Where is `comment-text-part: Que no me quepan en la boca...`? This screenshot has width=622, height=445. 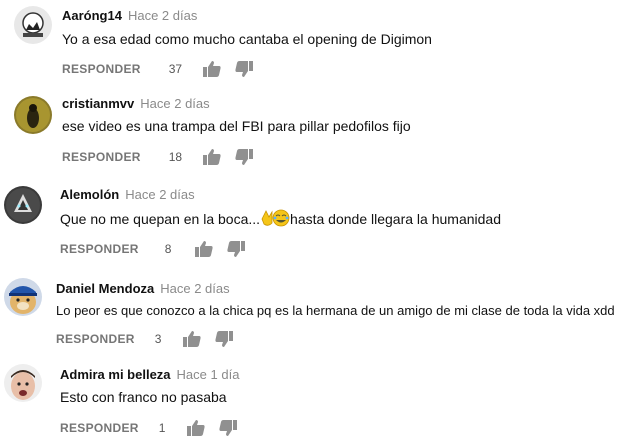
comment-text-part: Que no me quepan en la boca... is located at coordinates (160, 219).